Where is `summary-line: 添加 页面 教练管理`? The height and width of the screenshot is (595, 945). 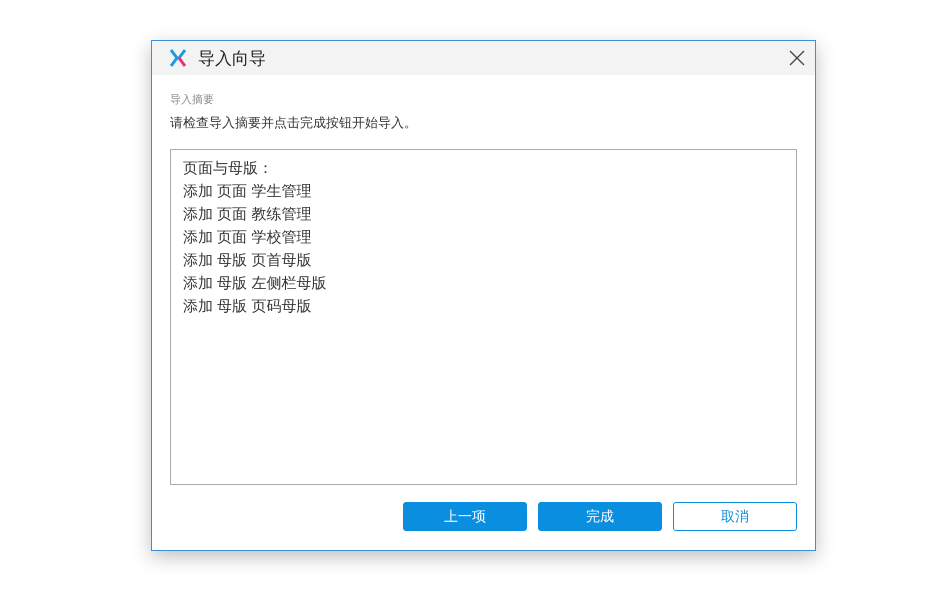 summary-line: 添加 页面 教练管理 is located at coordinates (247, 215).